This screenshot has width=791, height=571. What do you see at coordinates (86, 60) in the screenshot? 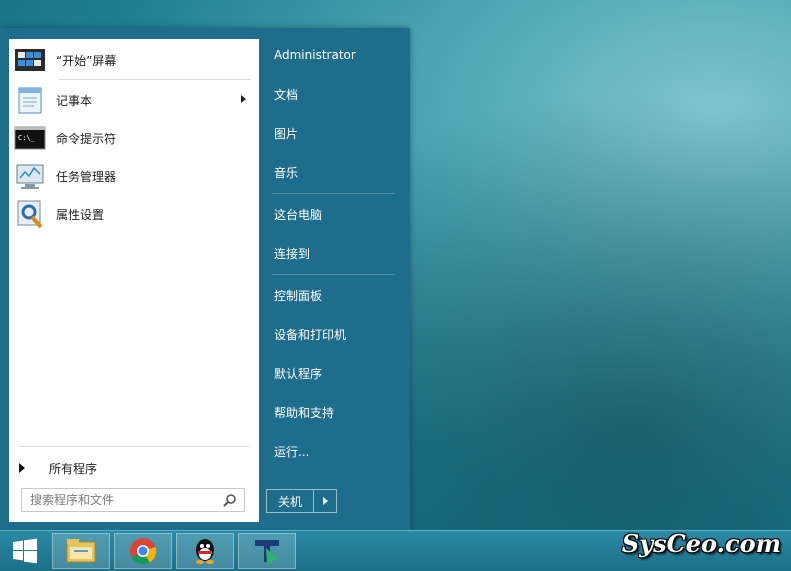
I see `program-label: “开始”屏幕` at bounding box center [86, 60].